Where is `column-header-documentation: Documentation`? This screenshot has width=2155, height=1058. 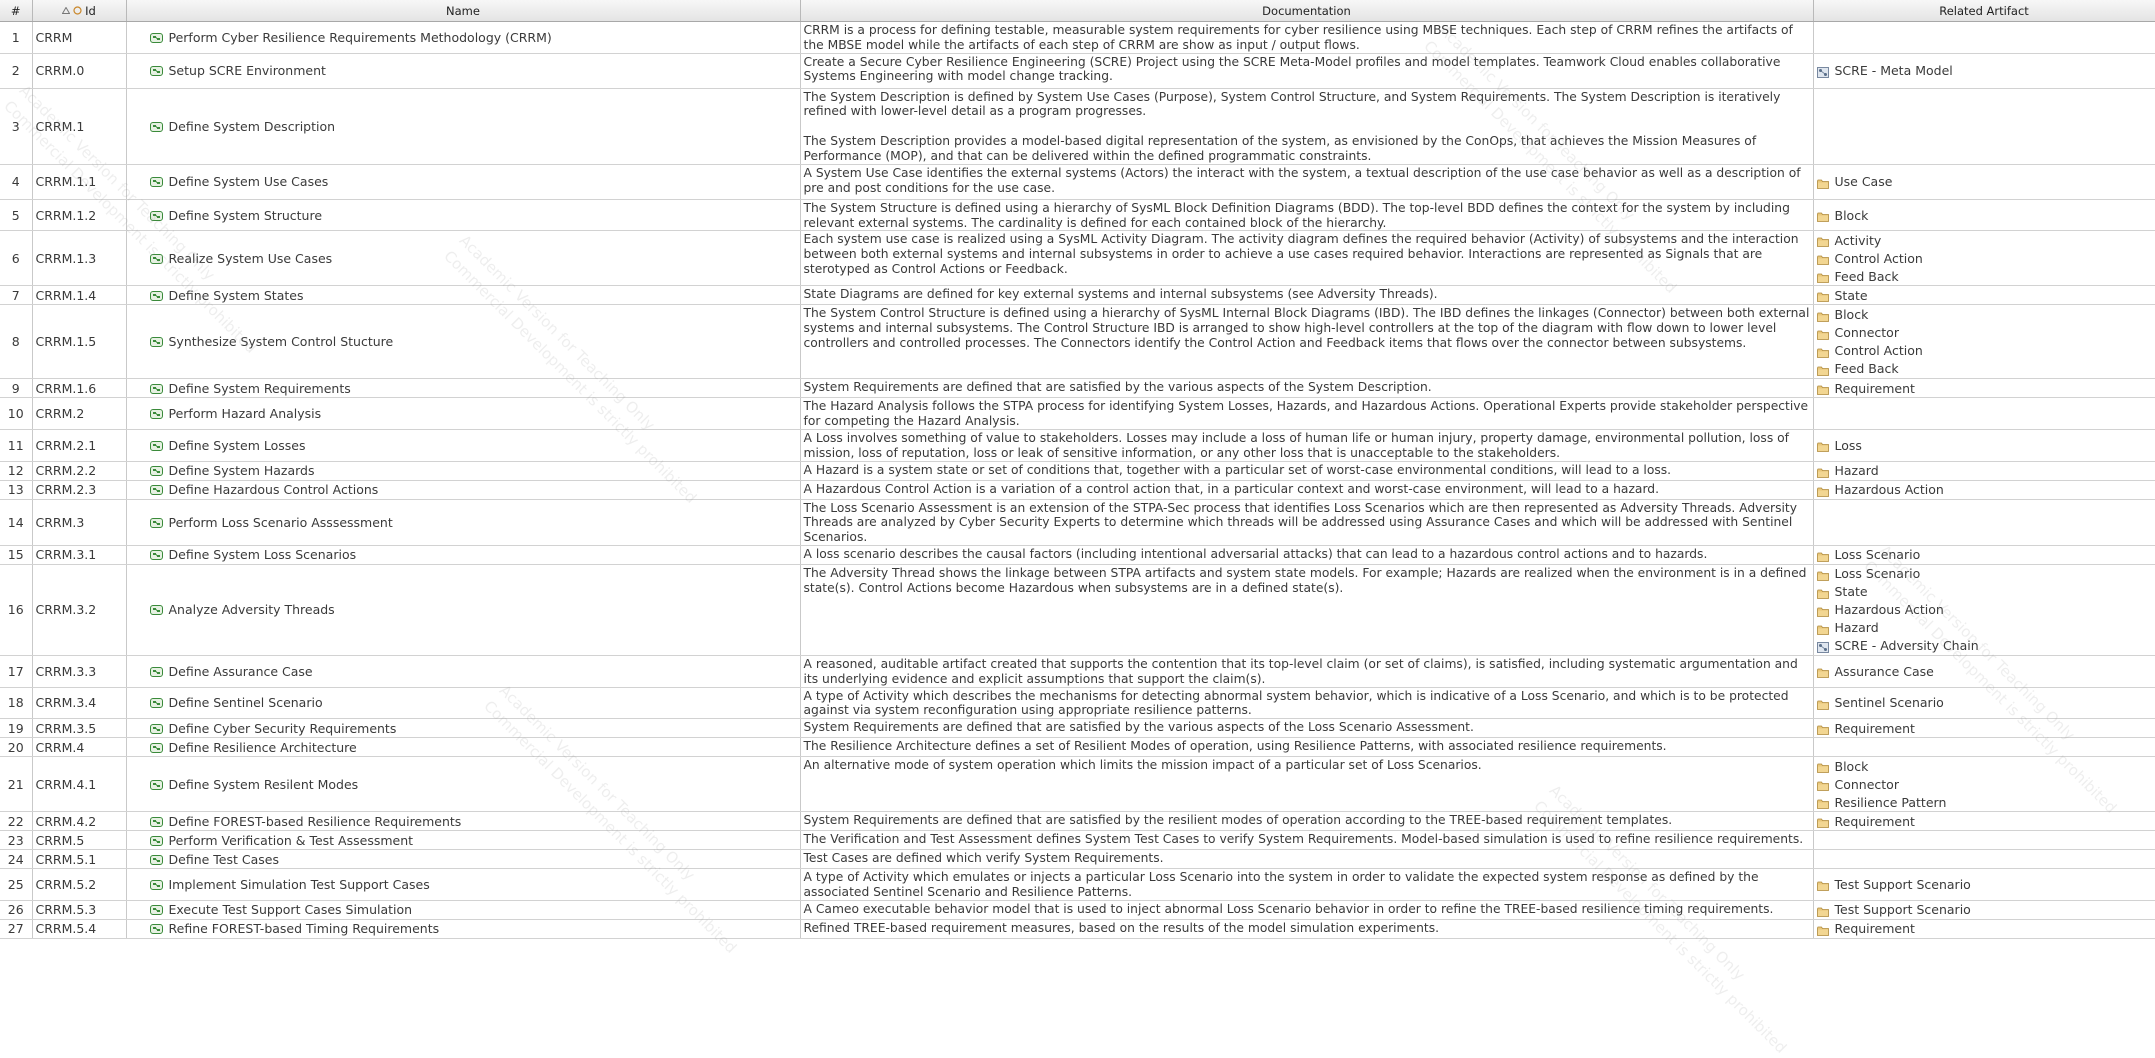 column-header-documentation: Documentation is located at coordinates (1307, 11).